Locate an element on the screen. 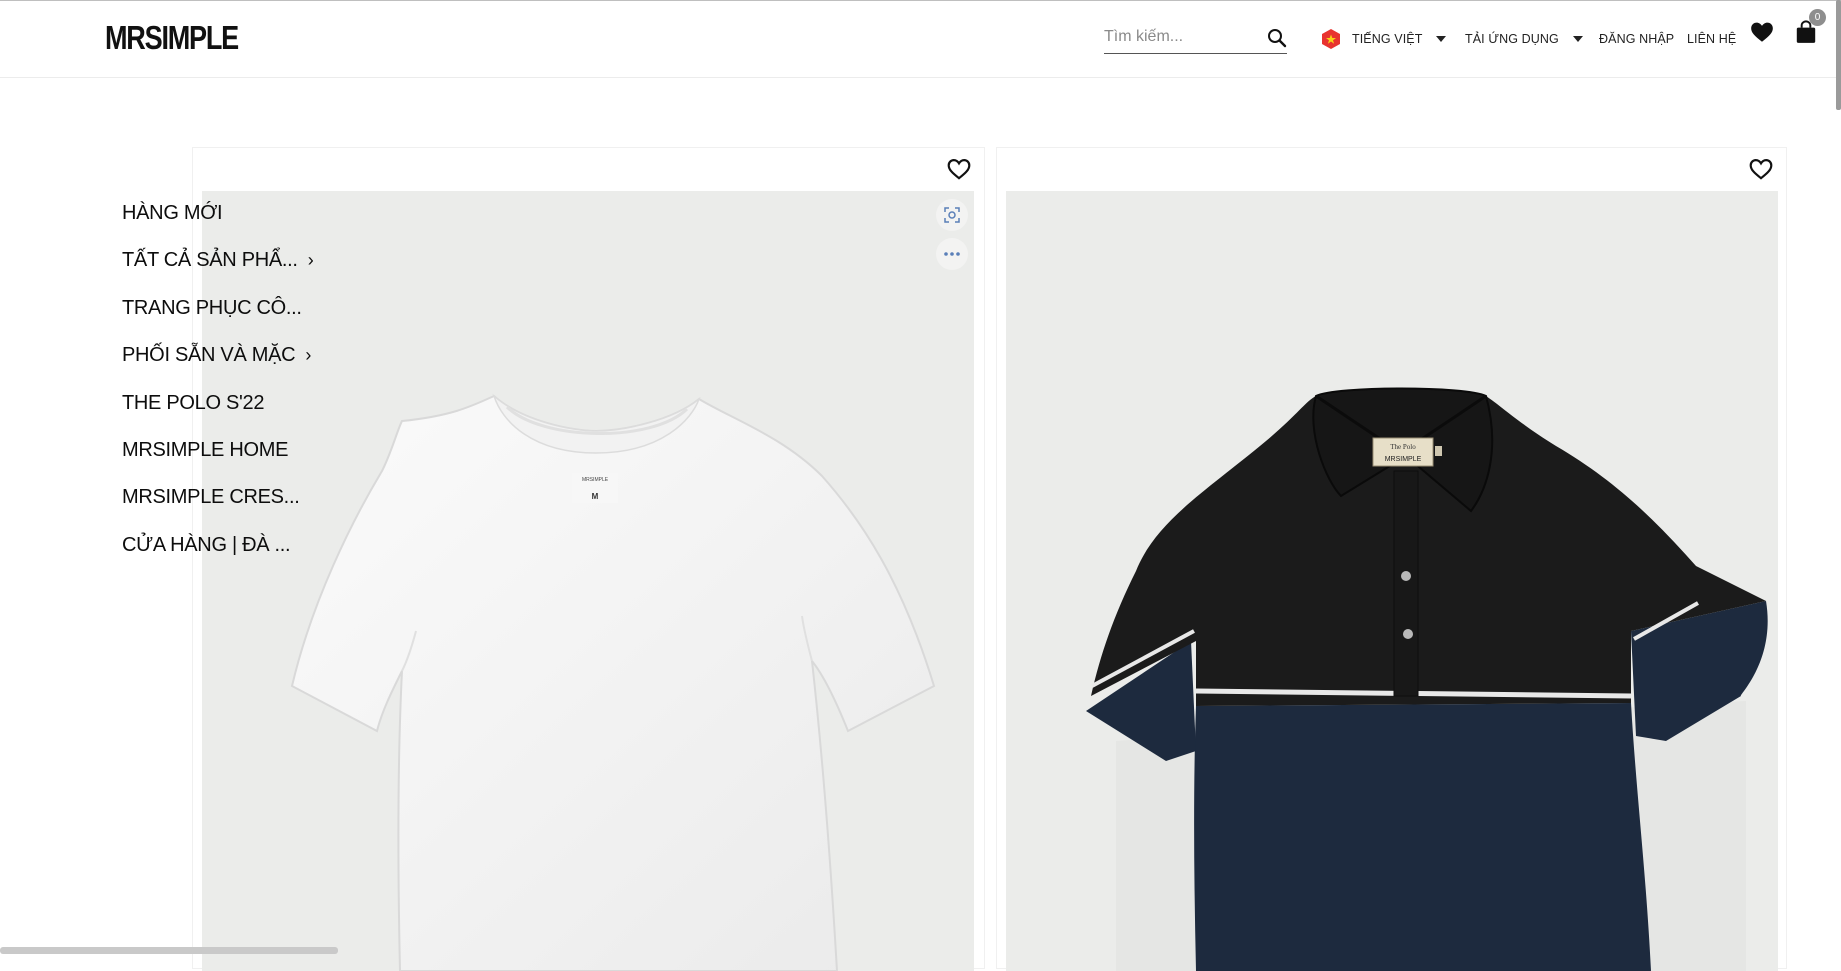  size-label: M is located at coordinates (595, 496).